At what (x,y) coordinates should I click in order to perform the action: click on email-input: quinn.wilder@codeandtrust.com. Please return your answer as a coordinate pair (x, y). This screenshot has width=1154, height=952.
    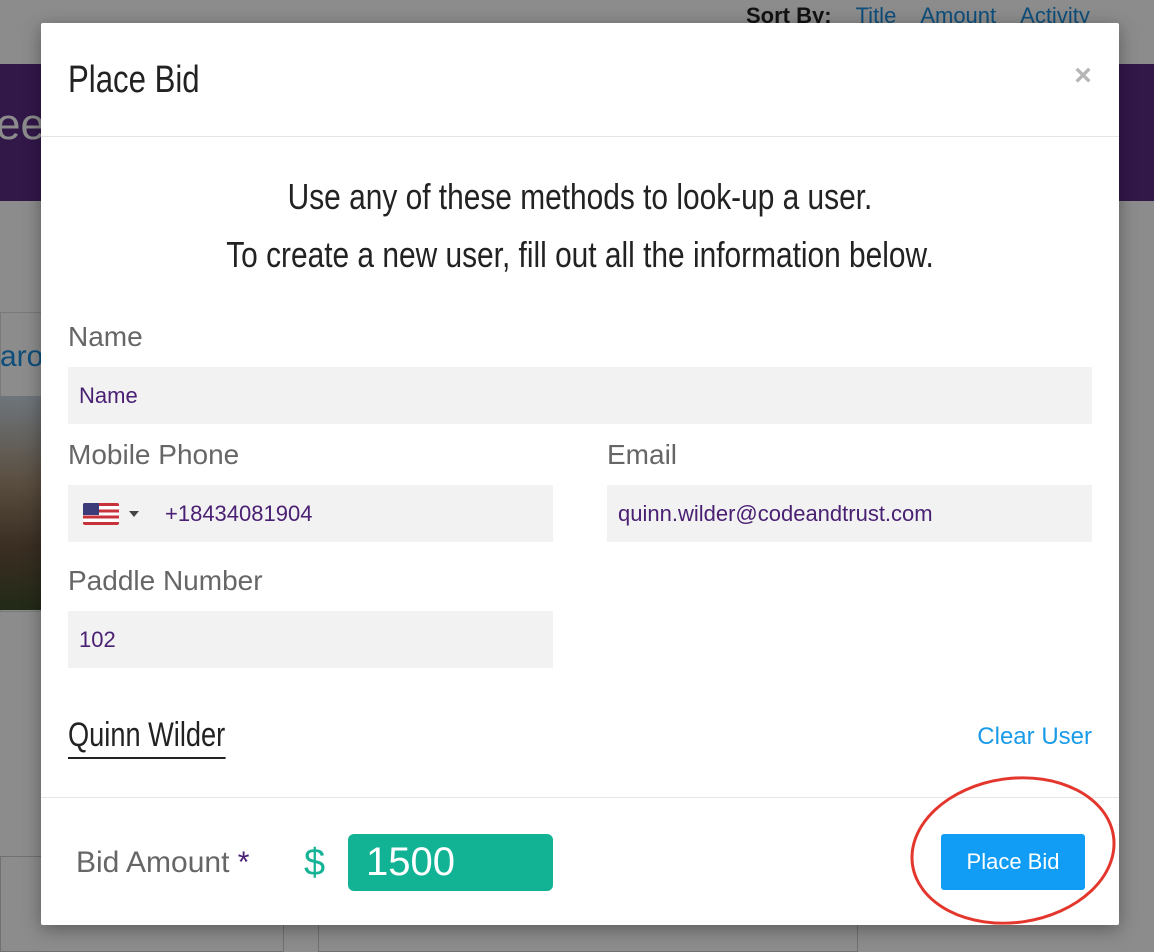
    Looking at the image, I should click on (849, 513).